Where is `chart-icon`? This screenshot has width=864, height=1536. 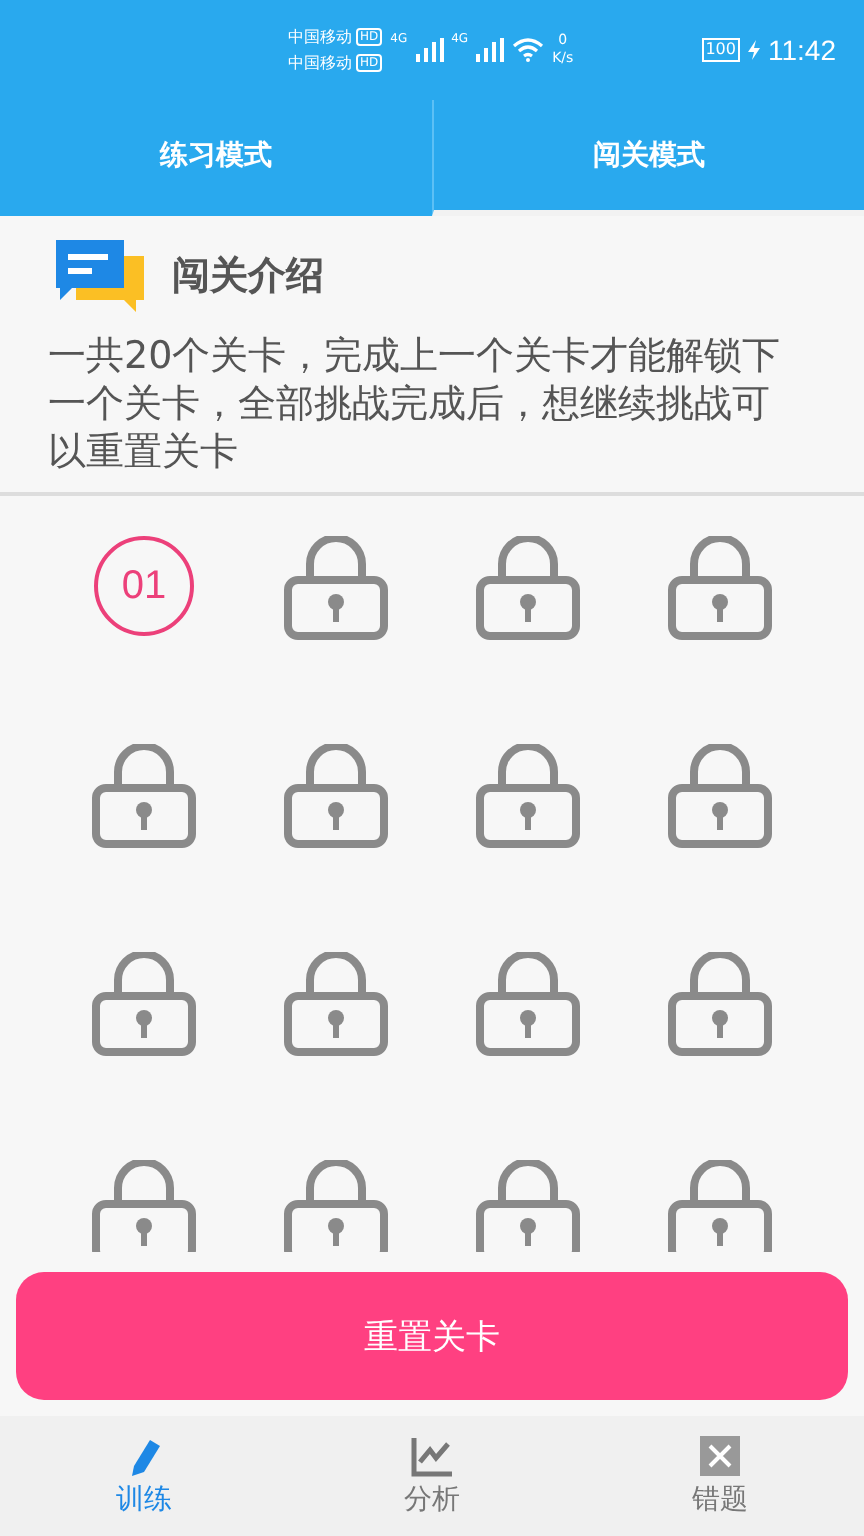
chart-icon is located at coordinates (432, 1456).